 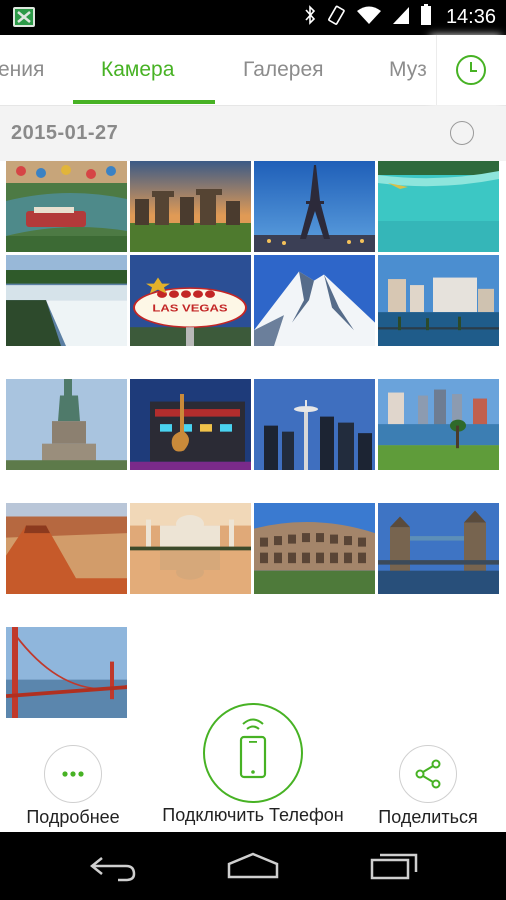 I want to click on signal-icon, so click(x=401, y=17).